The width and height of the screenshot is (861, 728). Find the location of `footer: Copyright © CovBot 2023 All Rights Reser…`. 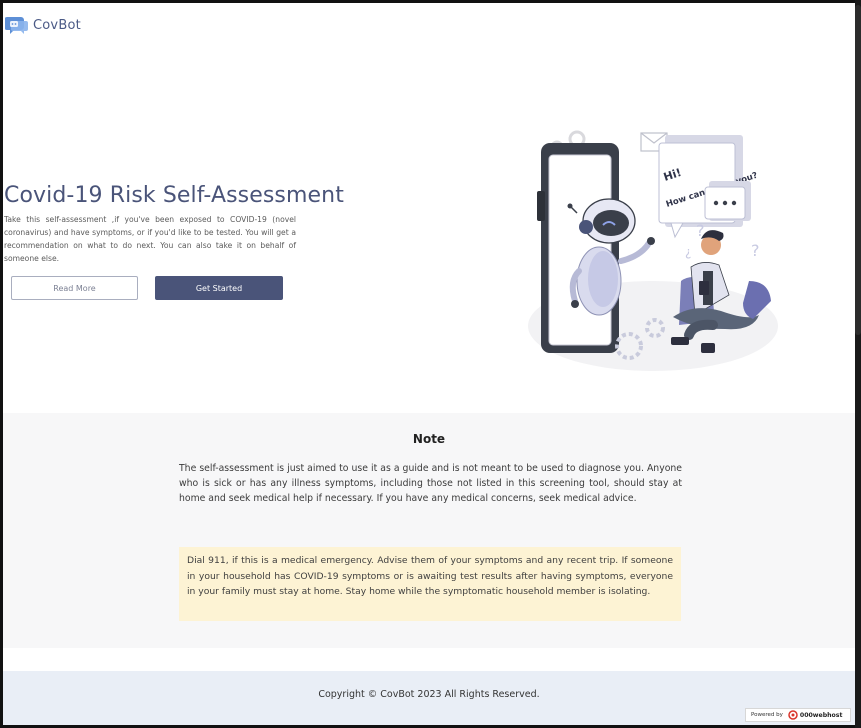

footer: Copyright © CovBot 2023 All Rights Reser… is located at coordinates (429, 698).